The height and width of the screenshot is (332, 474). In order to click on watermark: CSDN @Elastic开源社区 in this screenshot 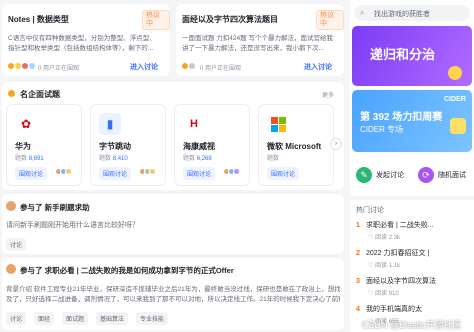, I will do `click(412, 325)`.